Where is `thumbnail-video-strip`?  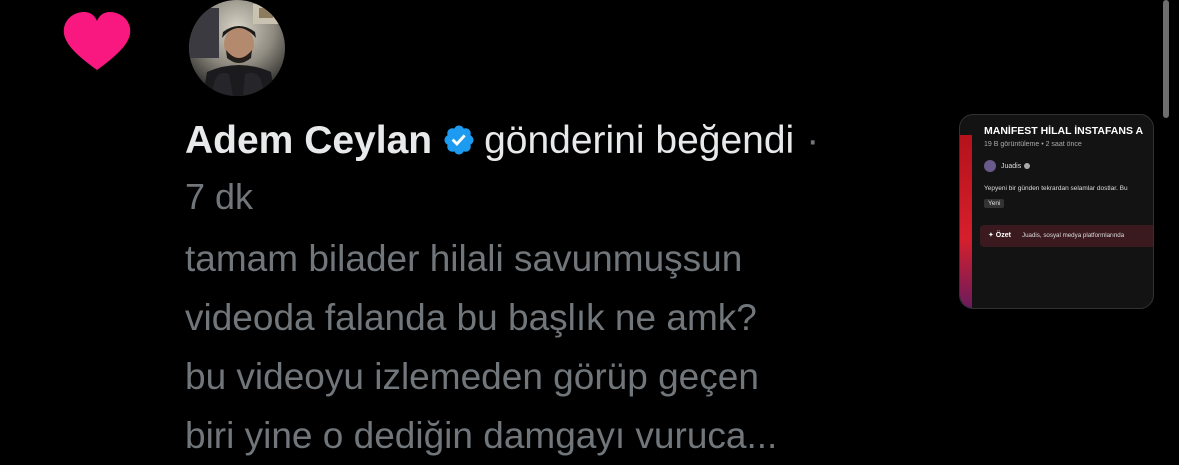
thumbnail-video-strip is located at coordinates (966, 221).